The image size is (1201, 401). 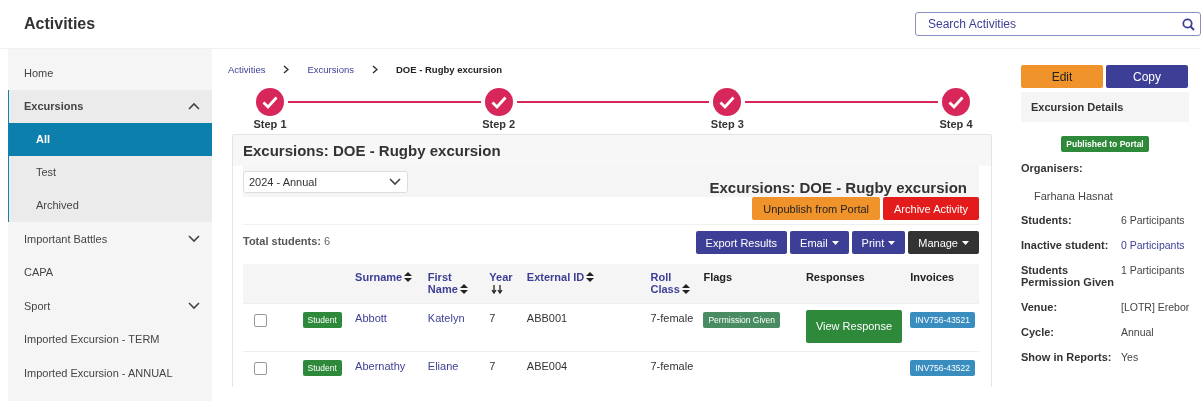 What do you see at coordinates (1105, 144) in the screenshot?
I see `status-badge: Published to Portal` at bounding box center [1105, 144].